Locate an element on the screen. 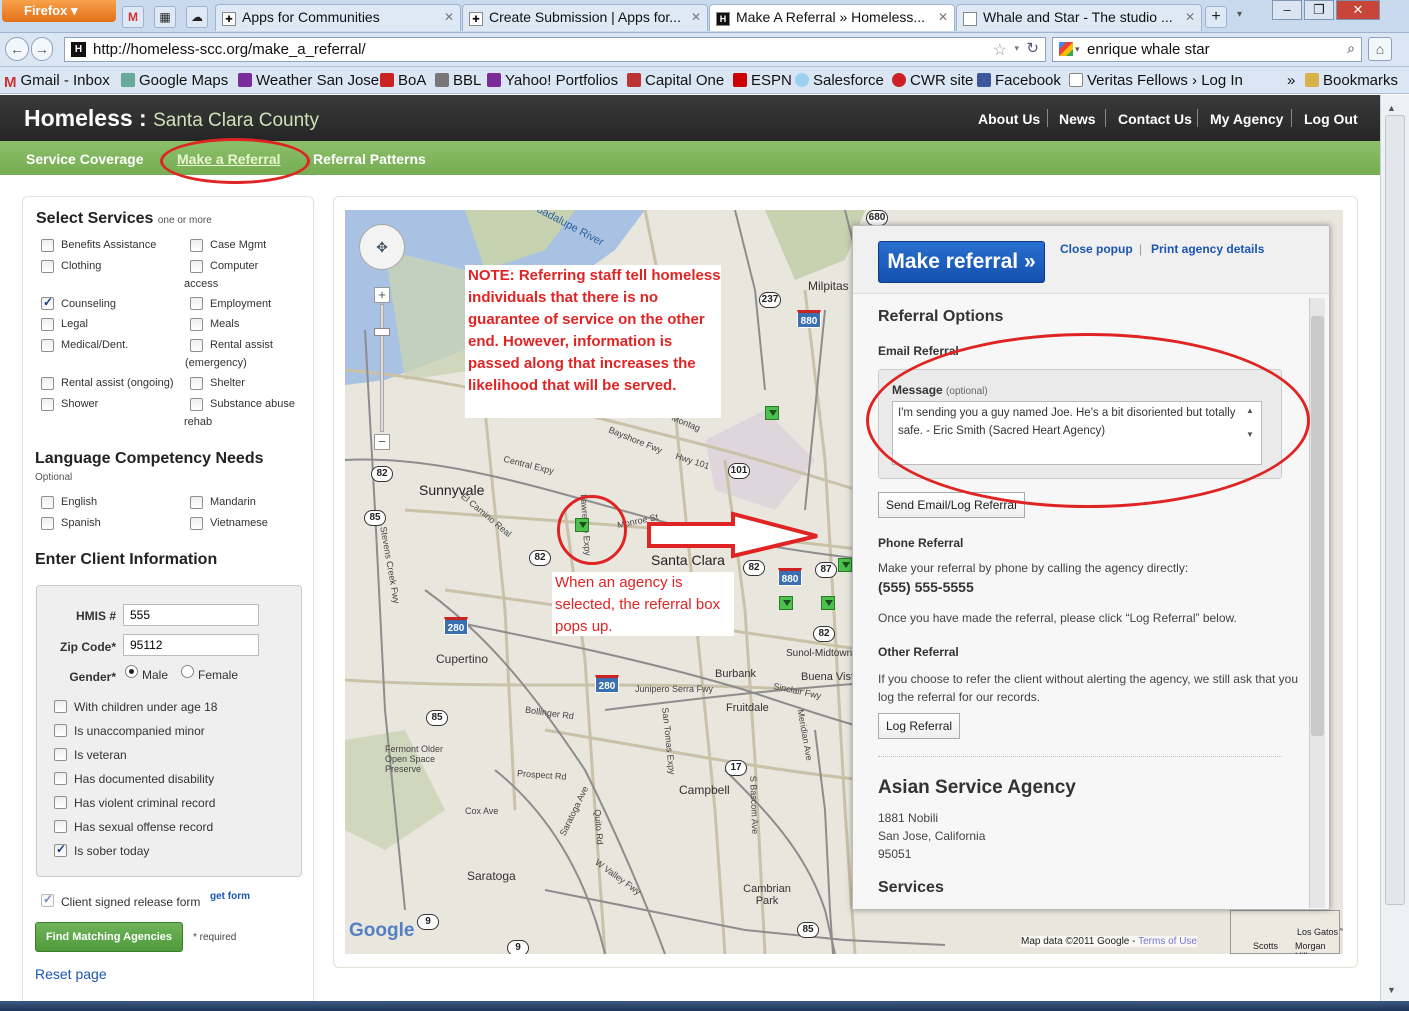  zip-code-input is located at coordinates (191, 645).